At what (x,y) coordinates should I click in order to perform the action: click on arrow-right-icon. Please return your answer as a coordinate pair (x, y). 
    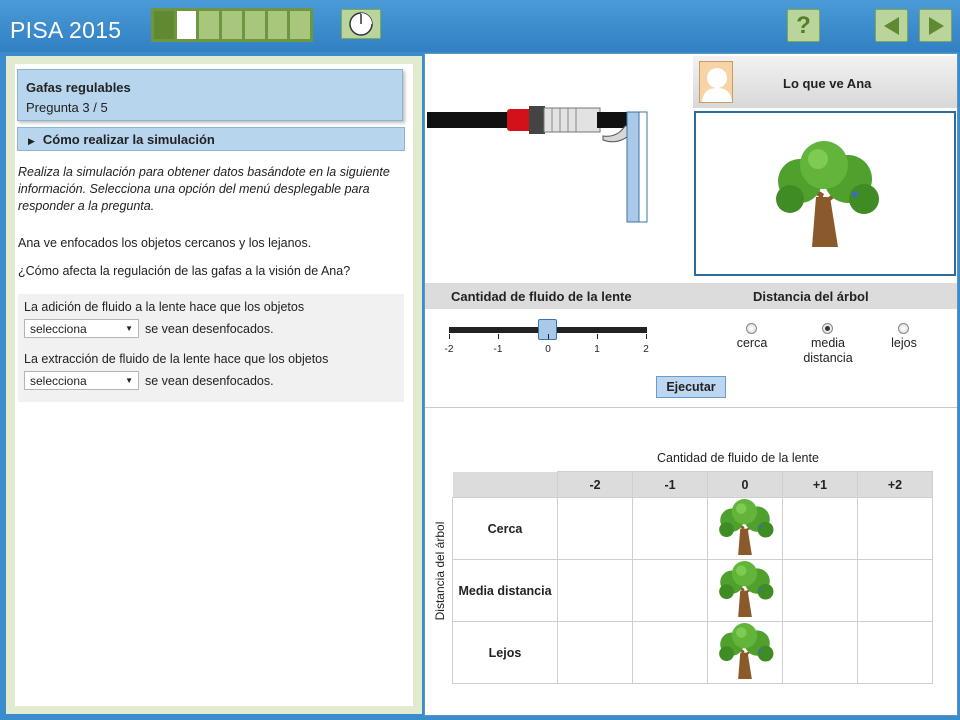
    Looking at the image, I should click on (936, 25).